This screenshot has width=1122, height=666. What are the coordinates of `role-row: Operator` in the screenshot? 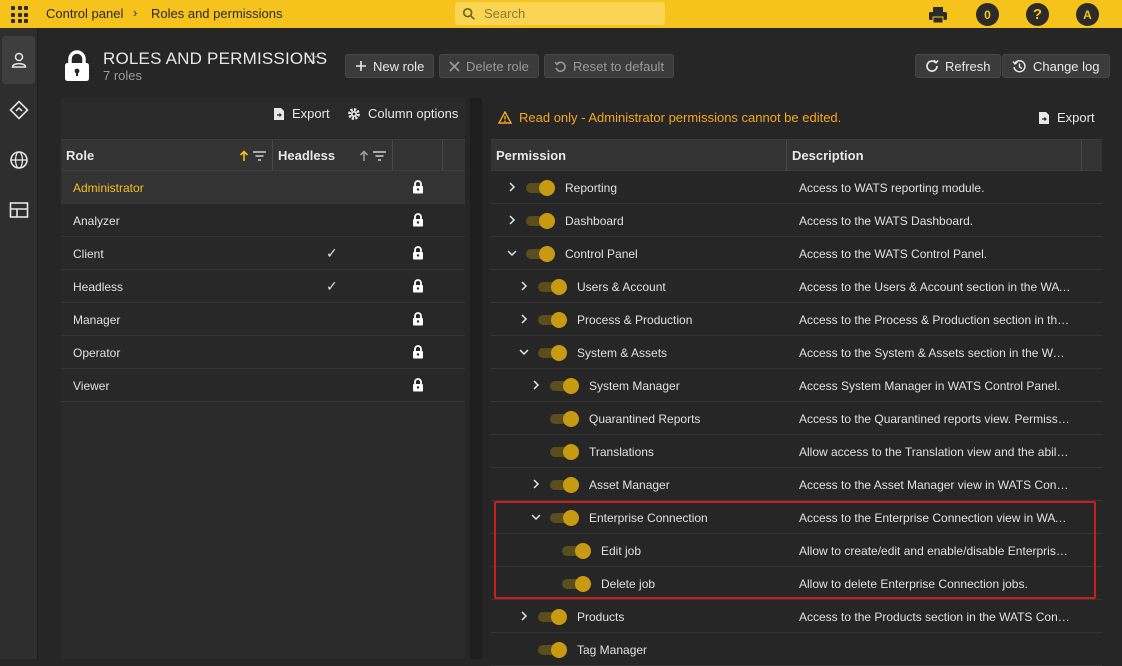 It's located at (263, 352).